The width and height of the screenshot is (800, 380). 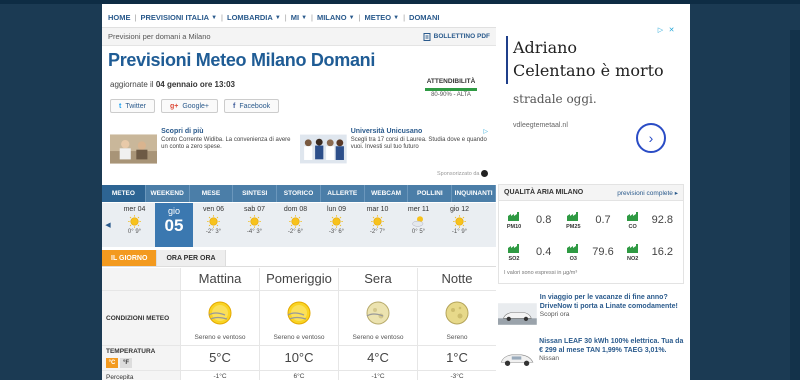 What do you see at coordinates (424, 17) in the screenshot?
I see `breadcrumb-domani: DOMANI` at bounding box center [424, 17].